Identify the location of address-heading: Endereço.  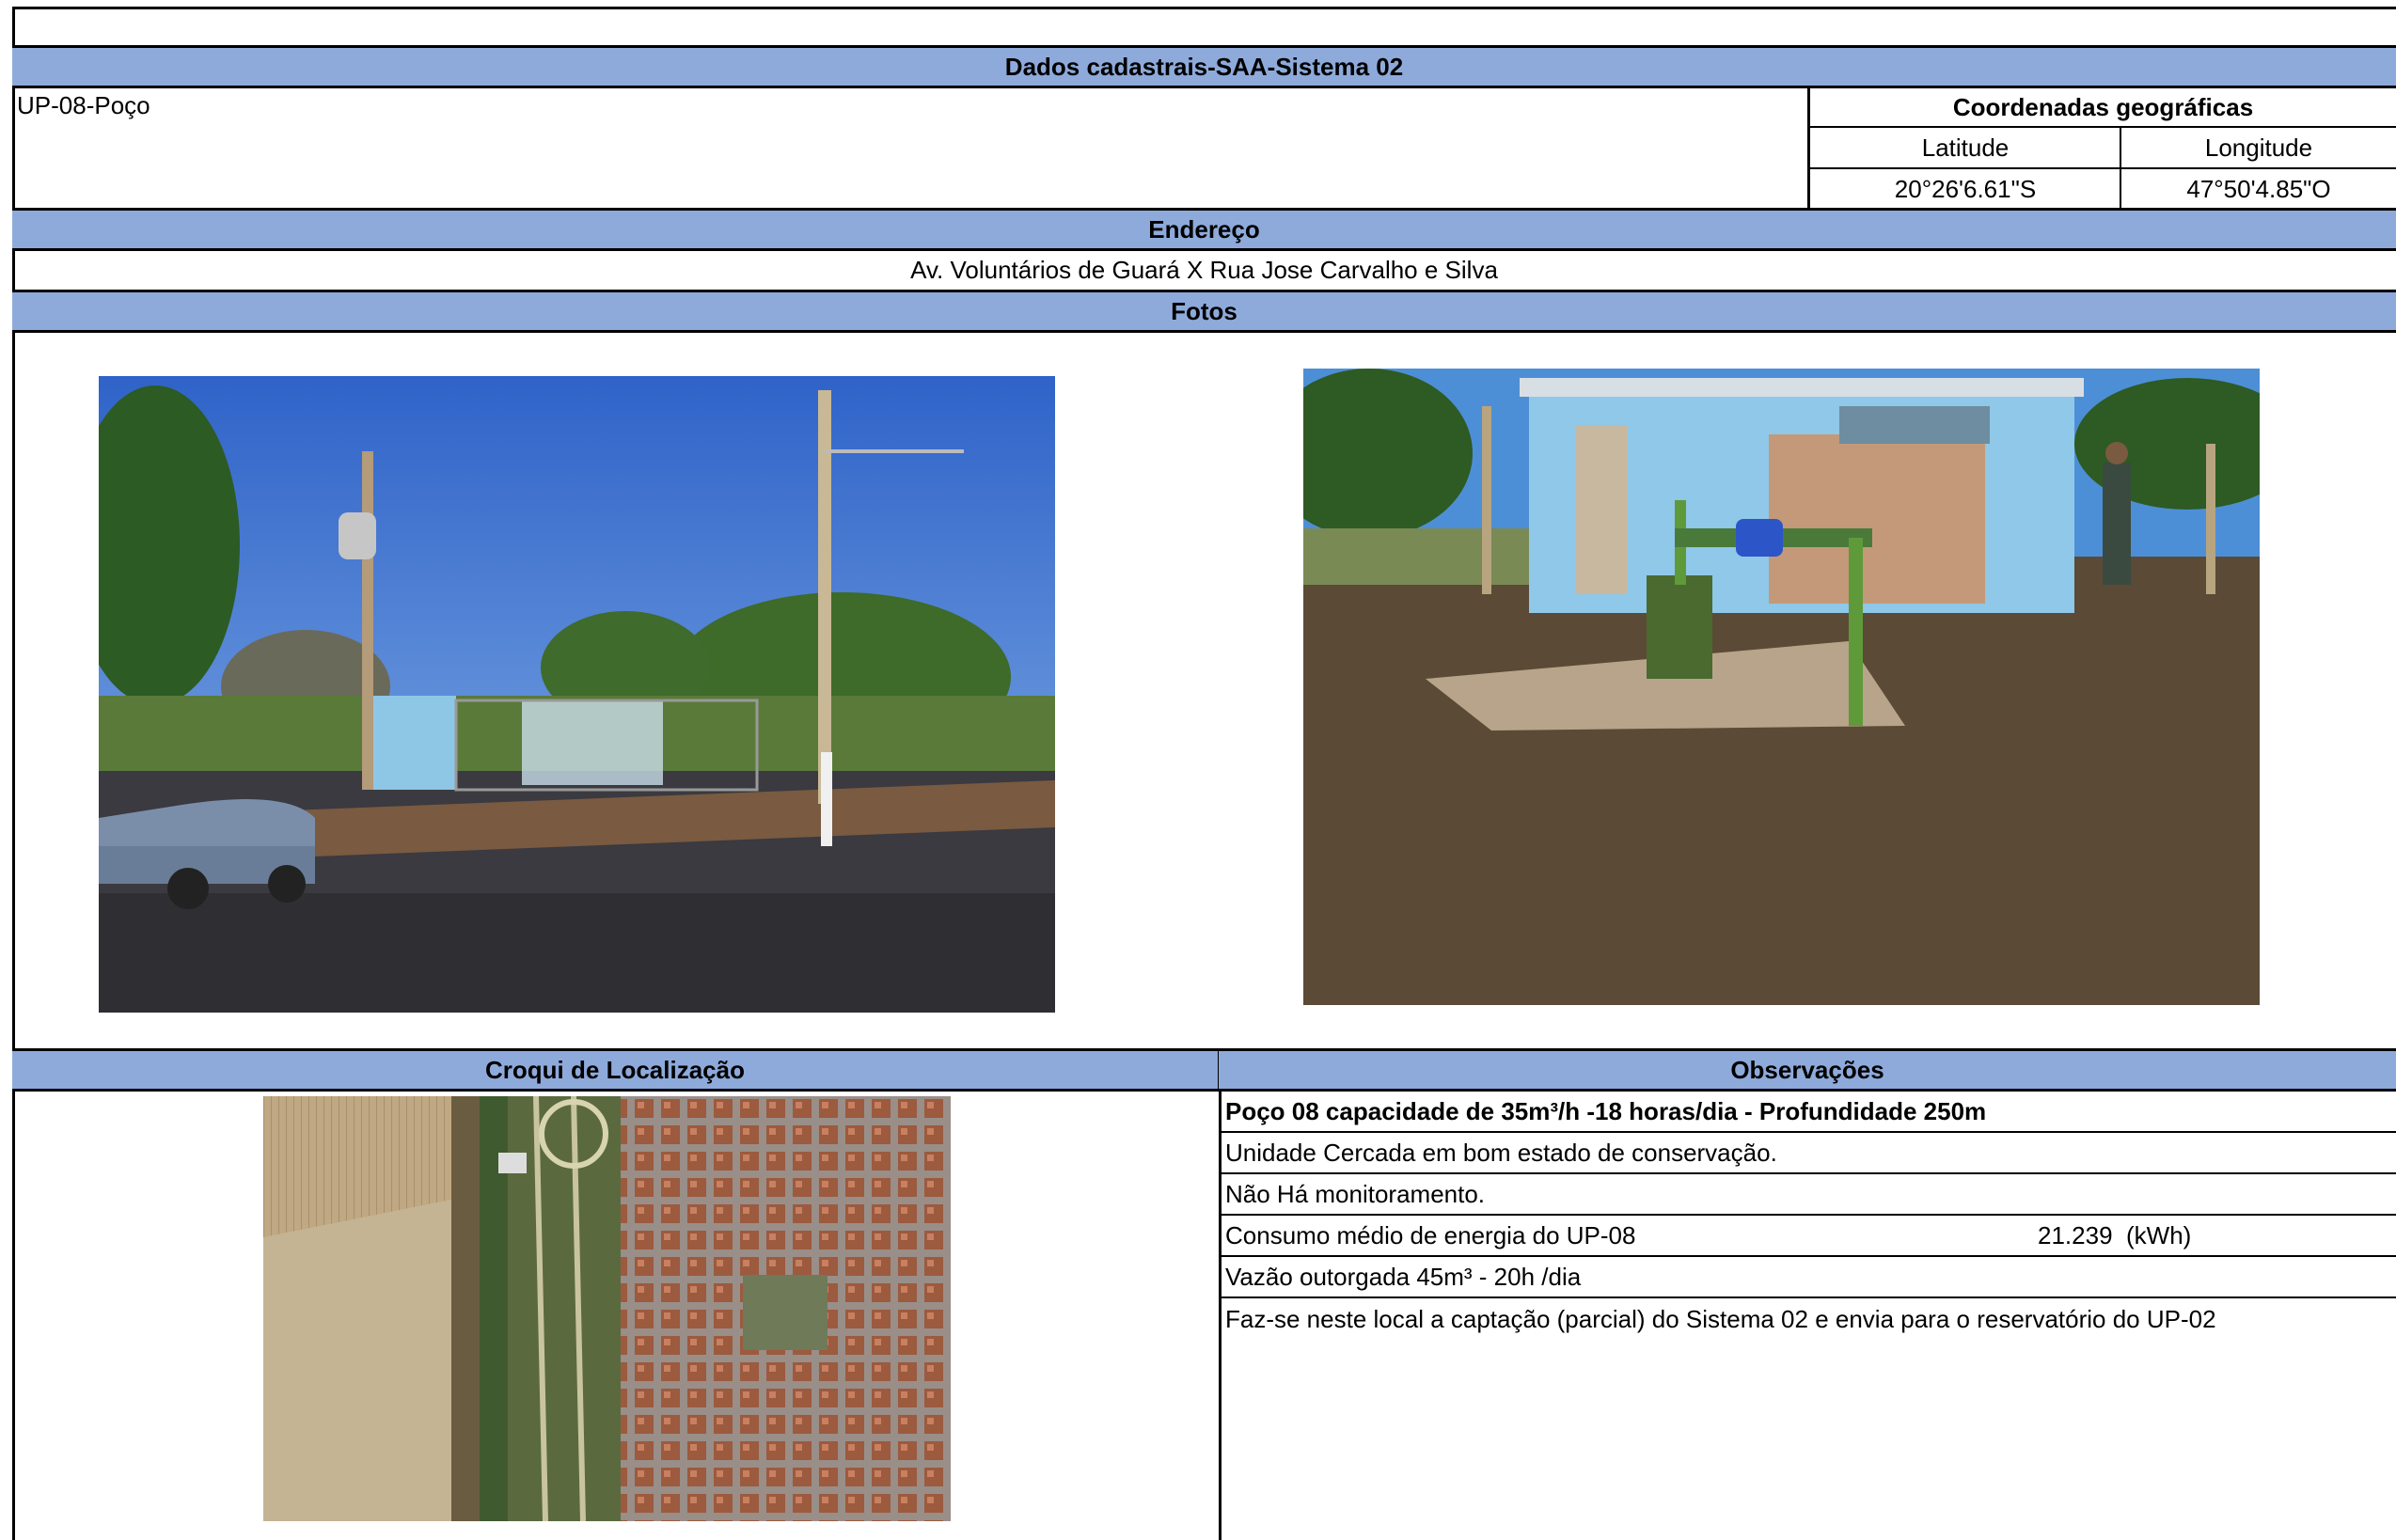
(1204, 230).